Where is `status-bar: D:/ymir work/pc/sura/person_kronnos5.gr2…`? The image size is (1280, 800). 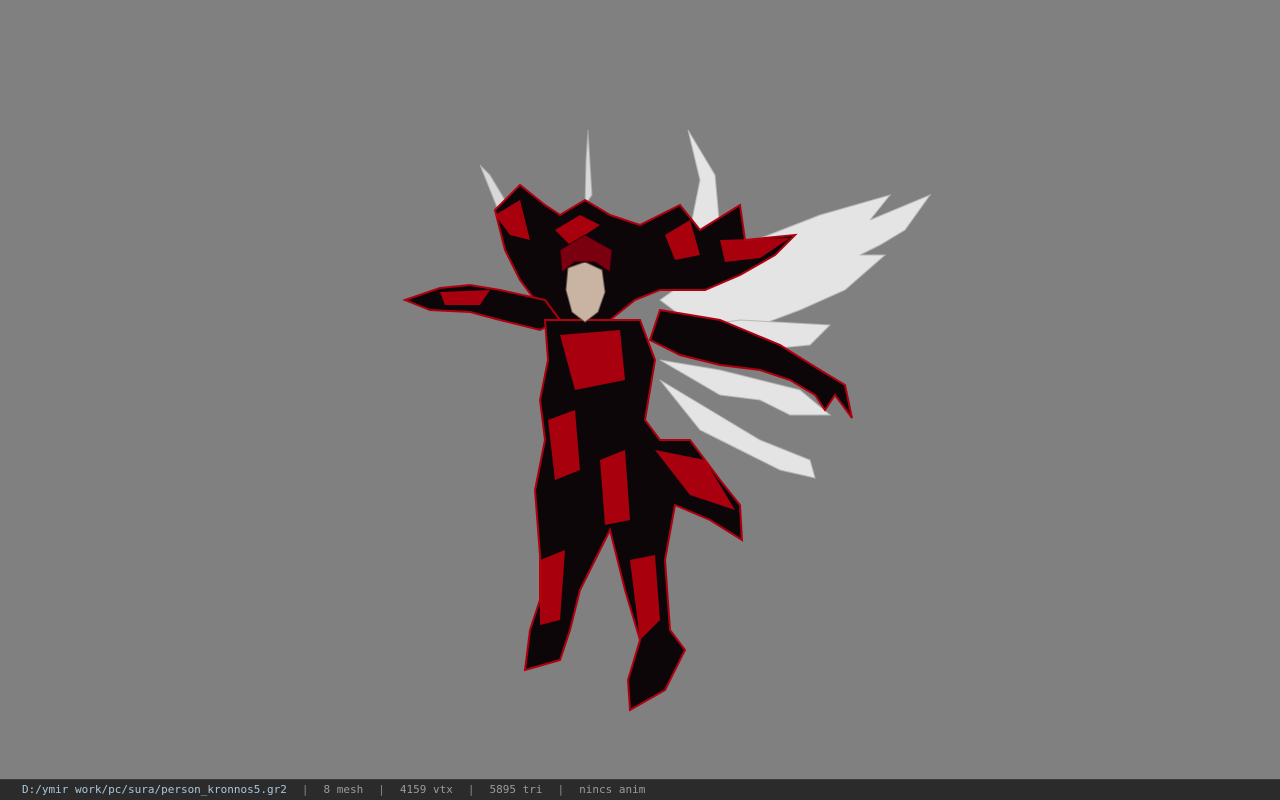
status-bar: D:/ymir work/pc/sura/person_kronnos5.gr2… is located at coordinates (640, 789).